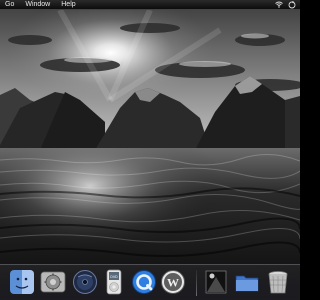 The width and height of the screenshot is (320, 300). I want to click on dock-finder, so click(22, 282).